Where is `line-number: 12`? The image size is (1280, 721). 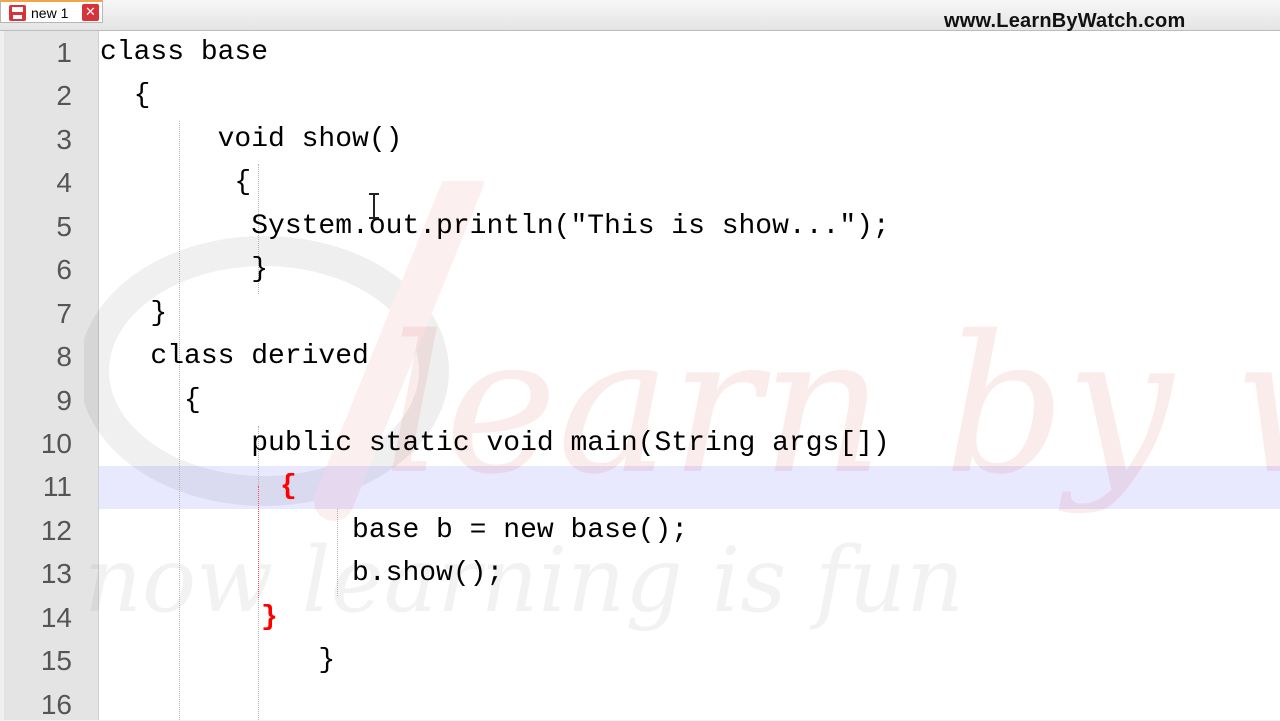 line-number: 12 is located at coordinates (56, 530).